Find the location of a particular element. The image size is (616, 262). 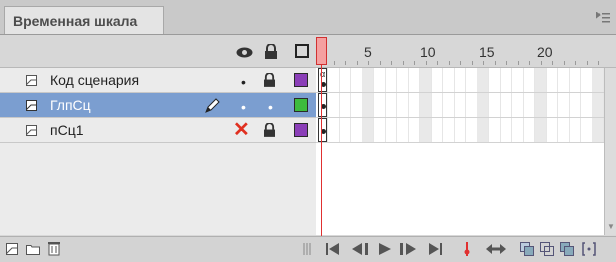

go-to-first-frame-icon is located at coordinates (333, 249).